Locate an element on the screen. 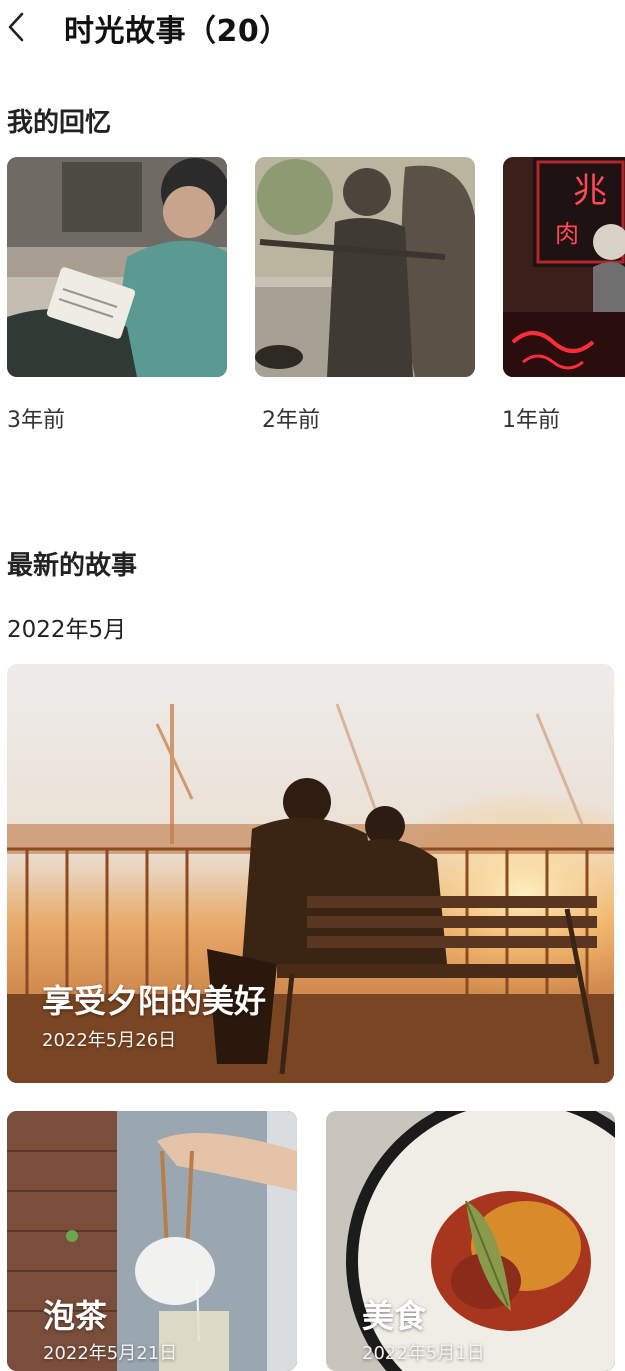 The width and height of the screenshot is (625, 1371). memory-time-label: 2年前 is located at coordinates (291, 420).